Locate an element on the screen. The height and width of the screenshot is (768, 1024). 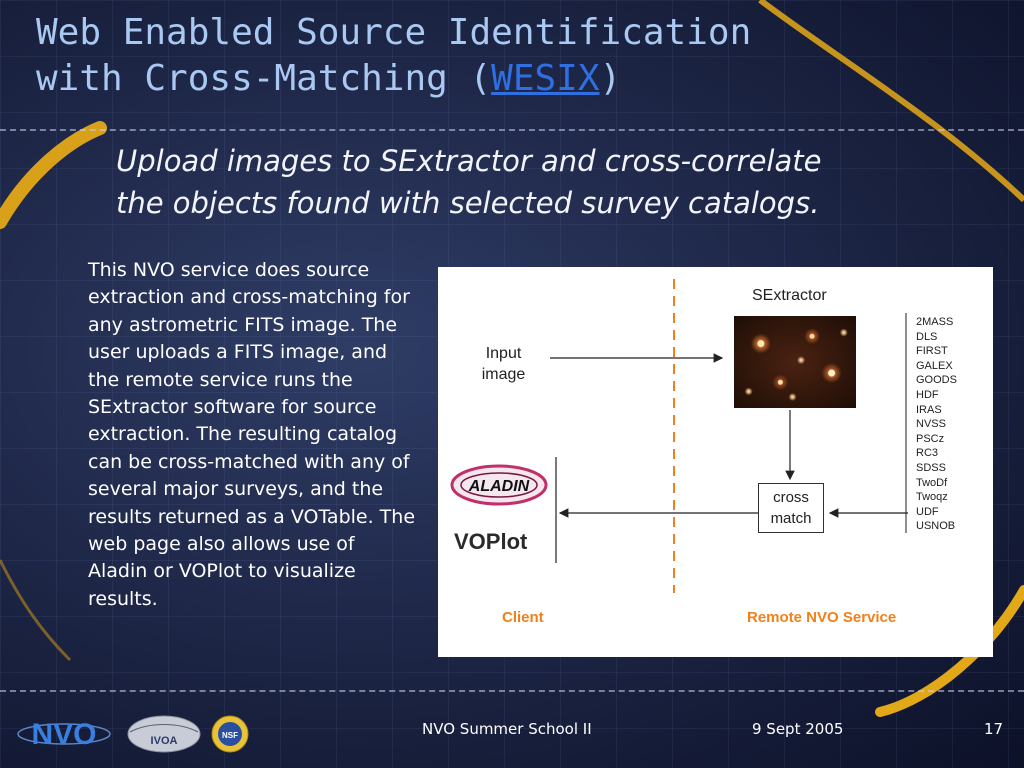
catalog-item: GALEX is located at coordinates (934, 365).